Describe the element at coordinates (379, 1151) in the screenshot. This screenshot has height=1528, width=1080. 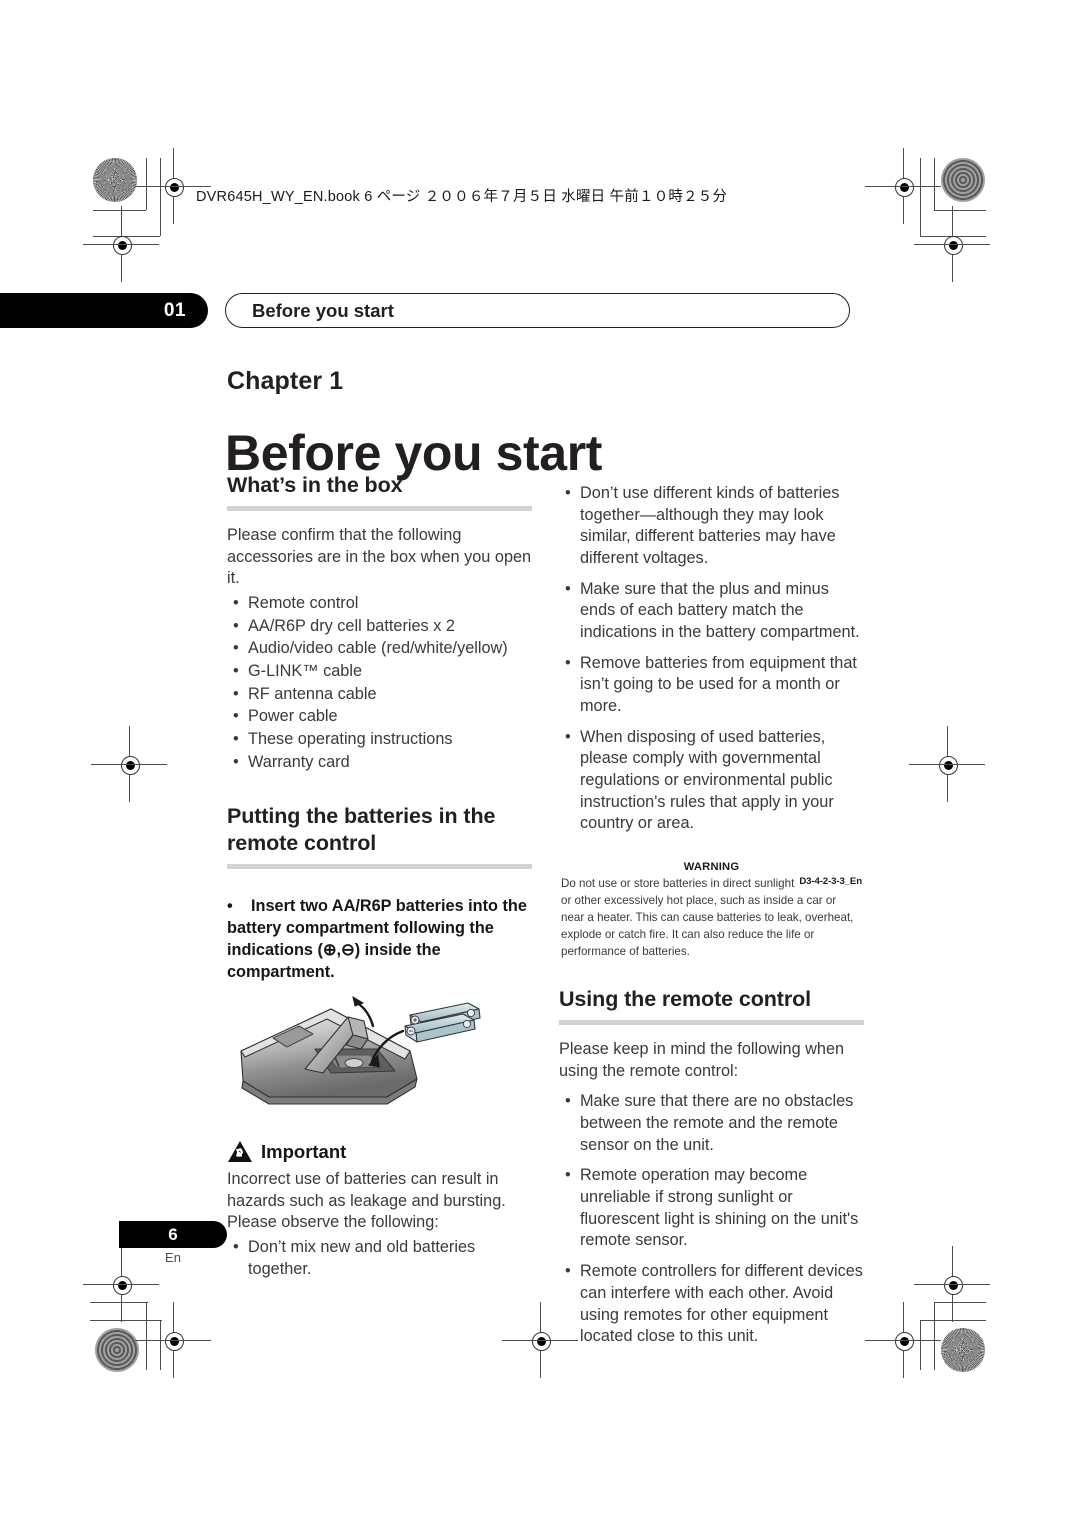
I see `important-heading: Important` at that location.